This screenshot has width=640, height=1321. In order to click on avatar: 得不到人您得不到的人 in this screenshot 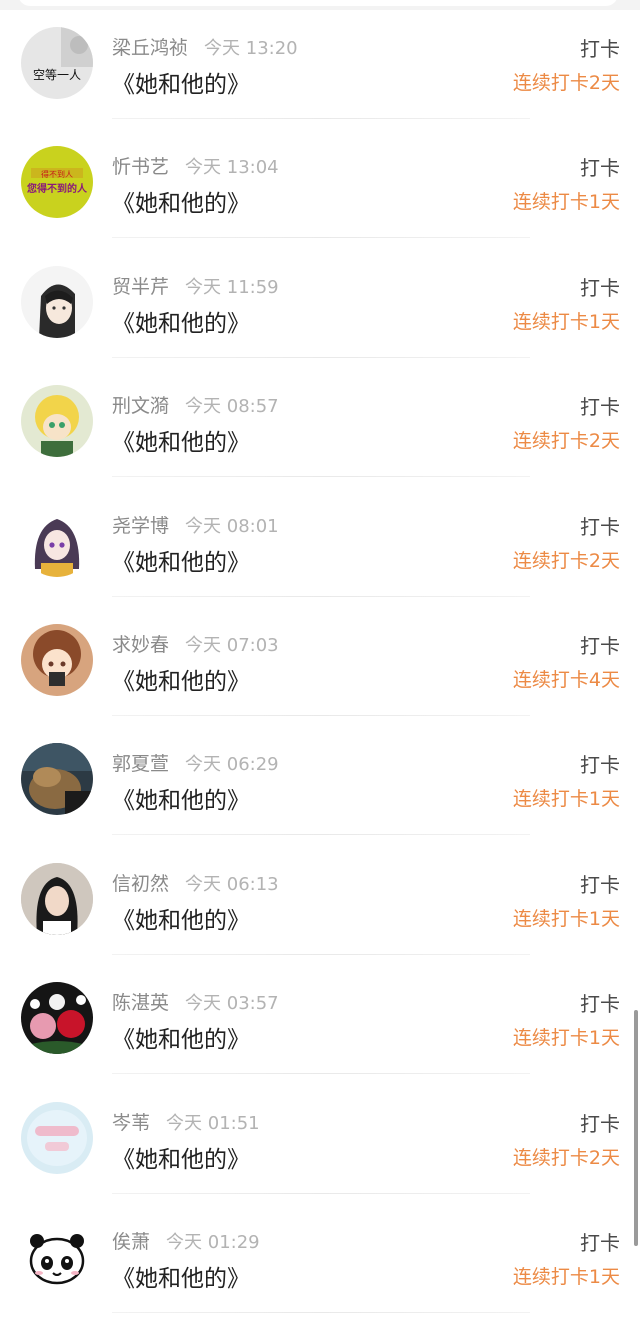, I will do `click(57, 182)`.